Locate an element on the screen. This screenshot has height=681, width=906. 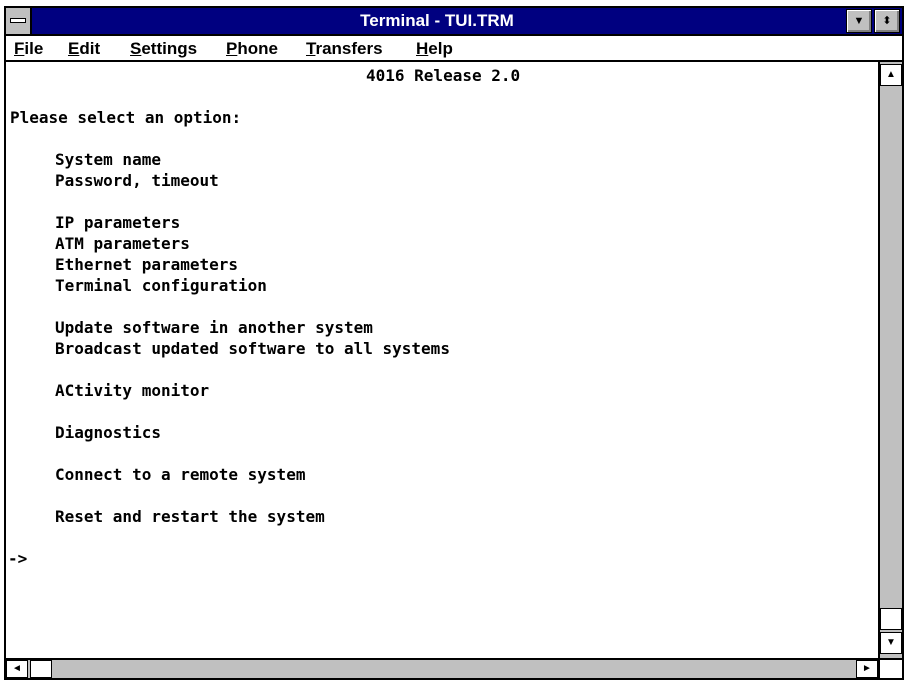
option-terminal-configuration: Terminal configuration is located at coordinates (161, 285).